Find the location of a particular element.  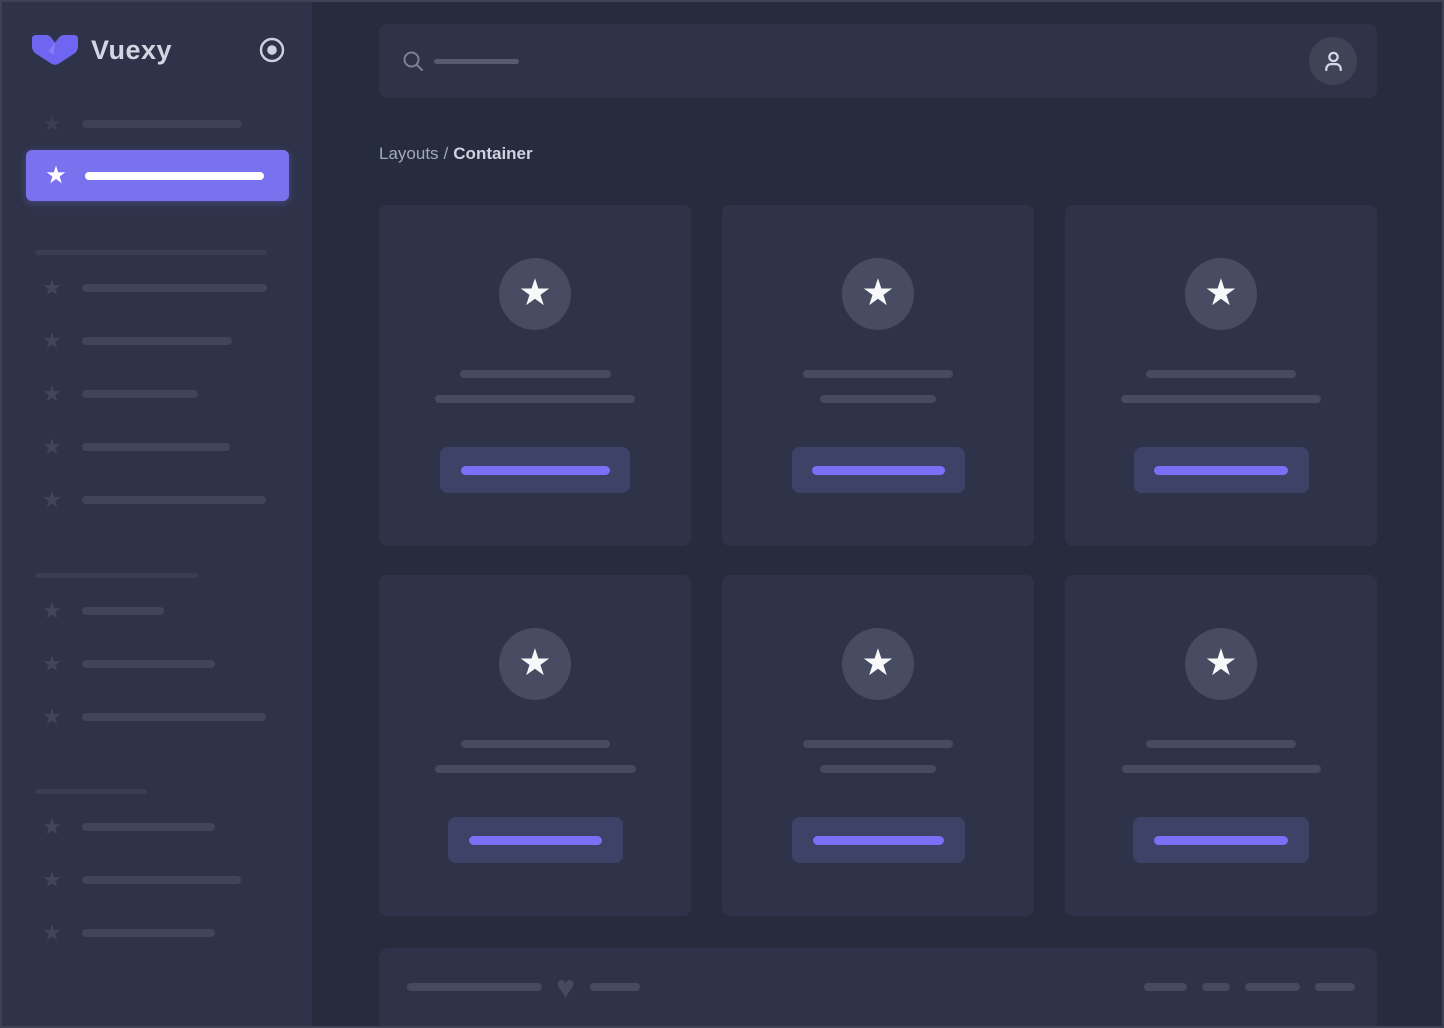

search-bar is located at coordinates (878, 61).